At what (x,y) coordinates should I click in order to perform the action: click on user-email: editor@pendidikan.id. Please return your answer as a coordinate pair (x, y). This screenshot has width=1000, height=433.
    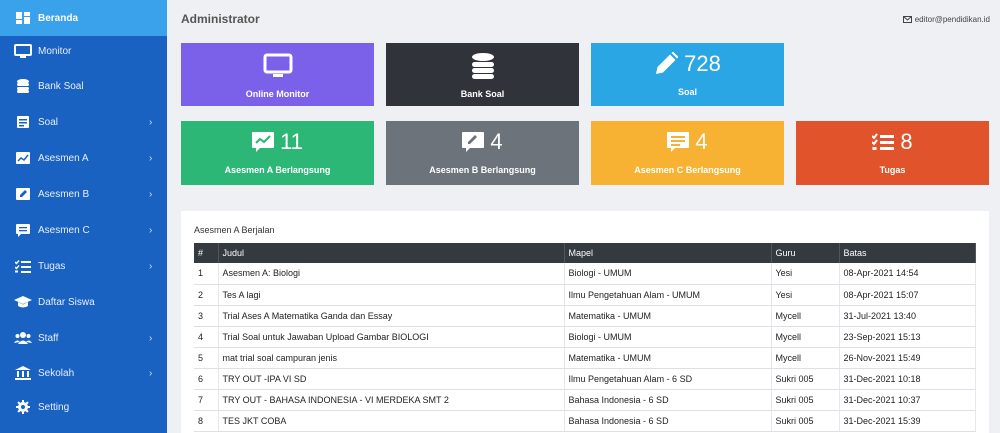
    Looking at the image, I should click on (952, 19).